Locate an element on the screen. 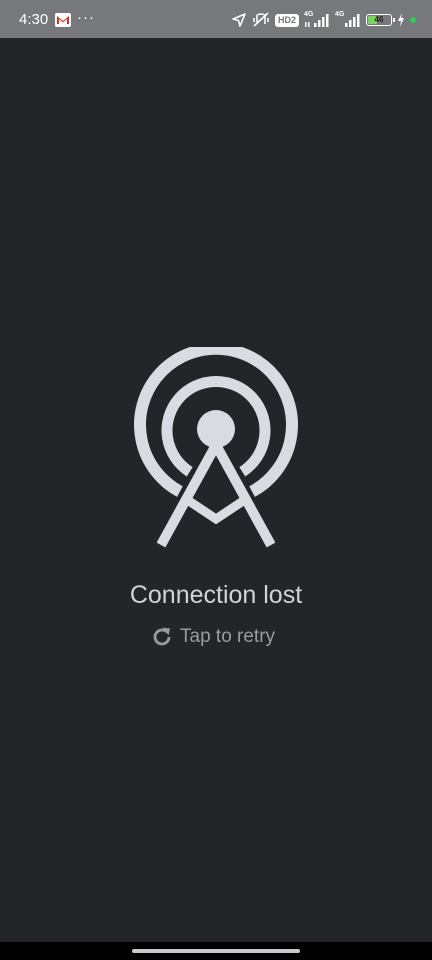 The height and width of the screenshot is (960, 432). retry-label: Tap to retry is located at coordinates (228, 636).